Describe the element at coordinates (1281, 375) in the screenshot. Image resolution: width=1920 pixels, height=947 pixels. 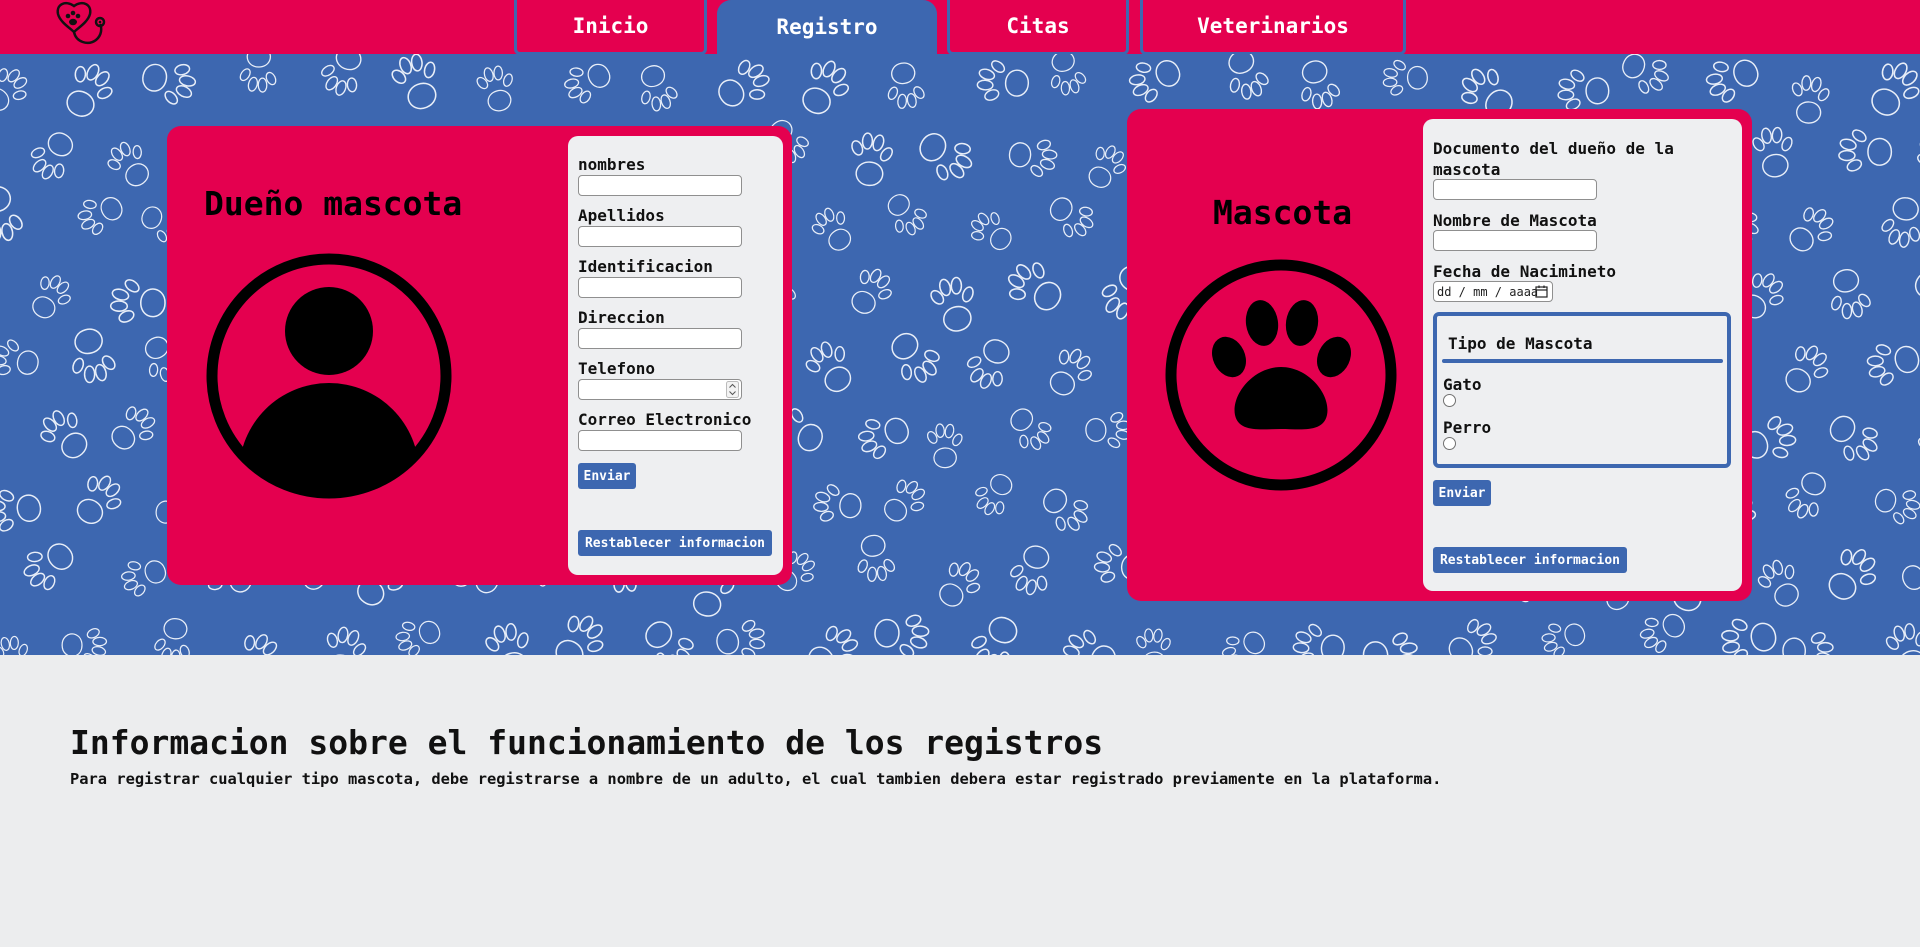
I see `paw-icon` at that location.